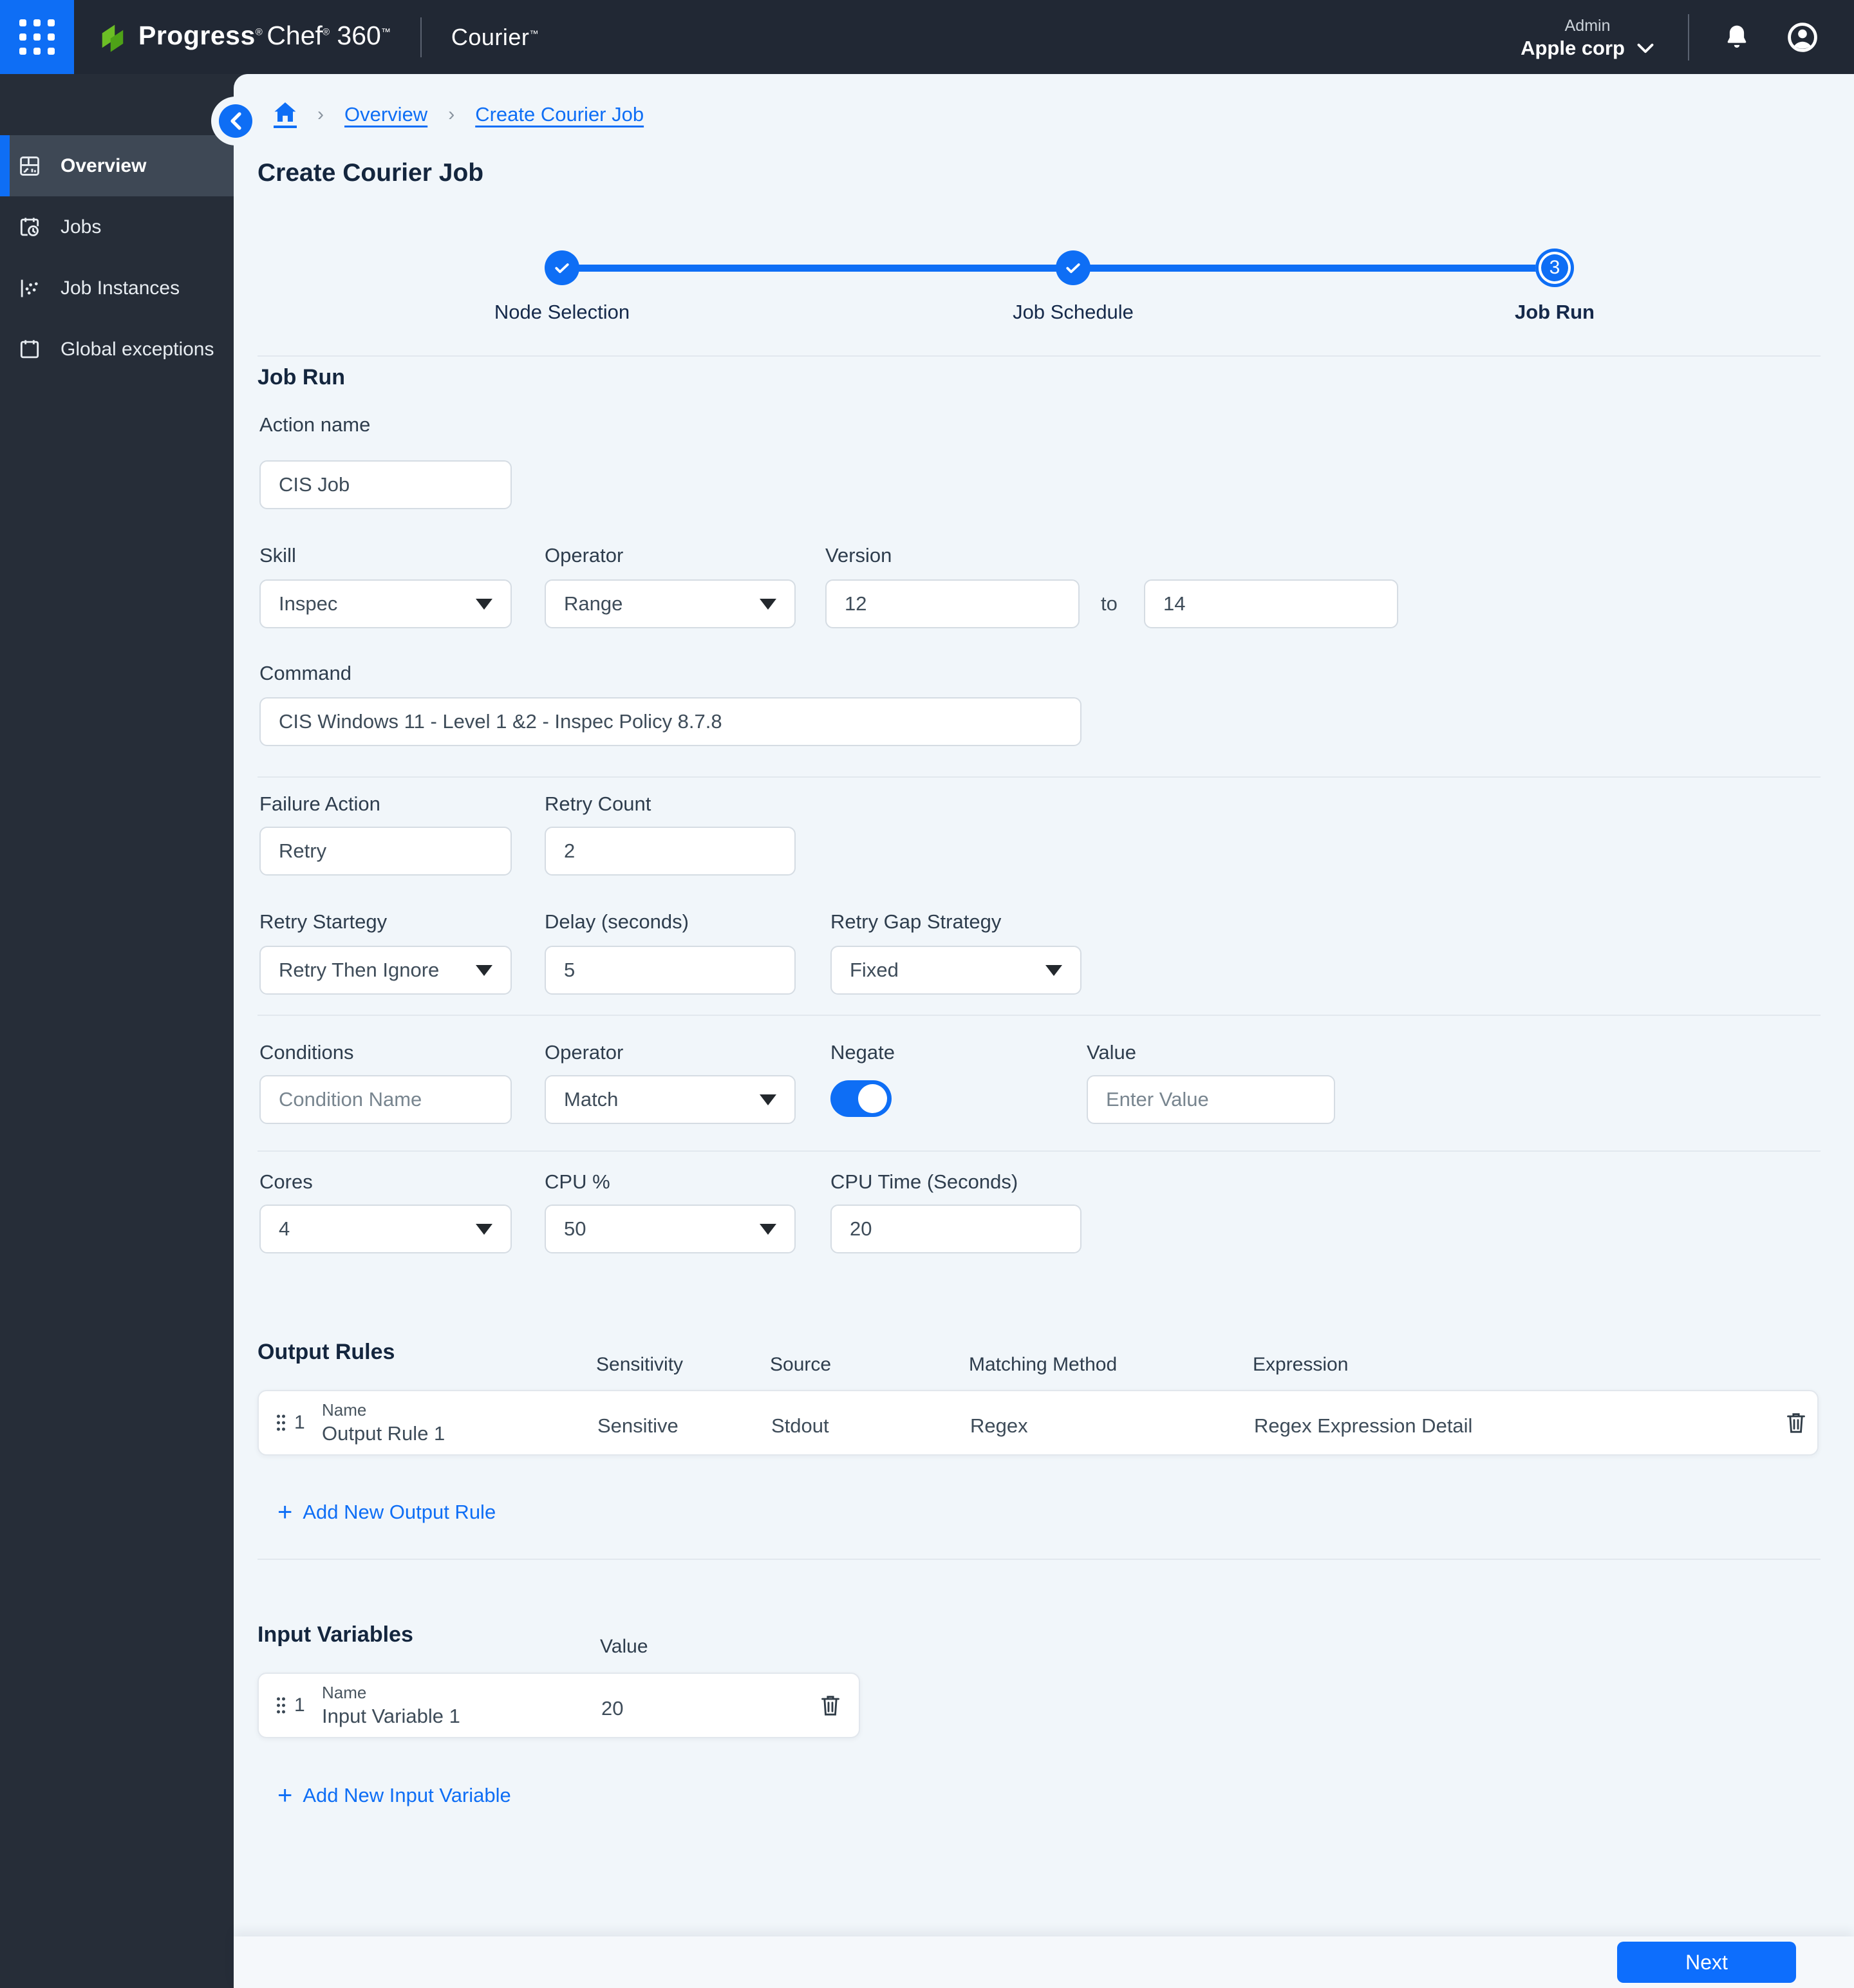  Describe the element at coordinates (671, 721) in the screenshot. I see `command-input` at that location.